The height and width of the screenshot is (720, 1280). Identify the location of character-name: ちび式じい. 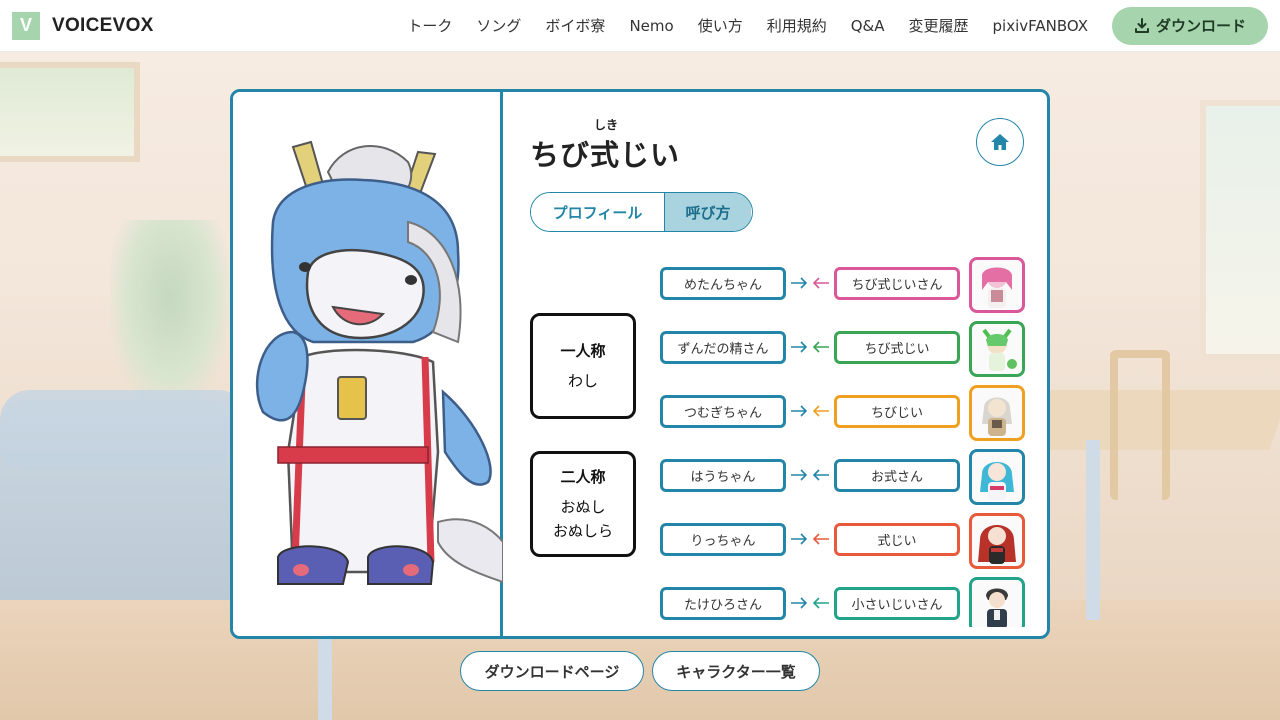
(605, 155).